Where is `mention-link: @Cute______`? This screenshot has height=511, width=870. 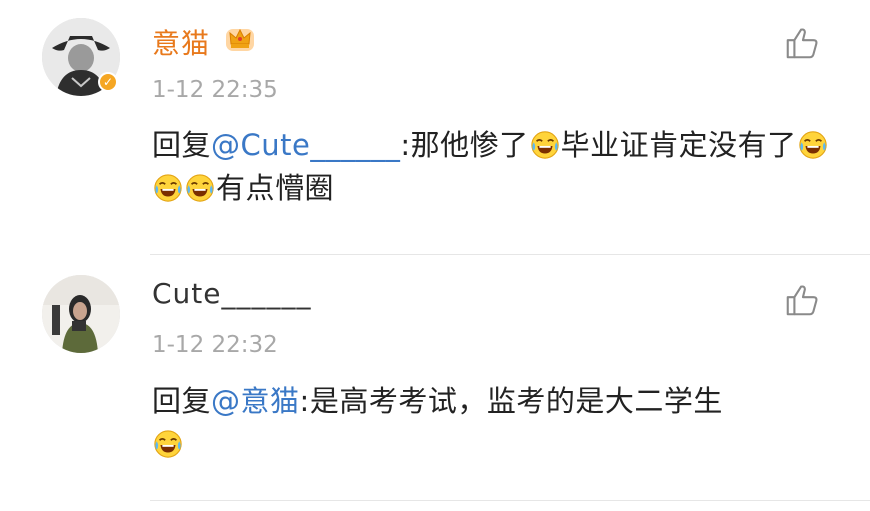 mention-link: @Cute______ is located at coordinates (305, 145).